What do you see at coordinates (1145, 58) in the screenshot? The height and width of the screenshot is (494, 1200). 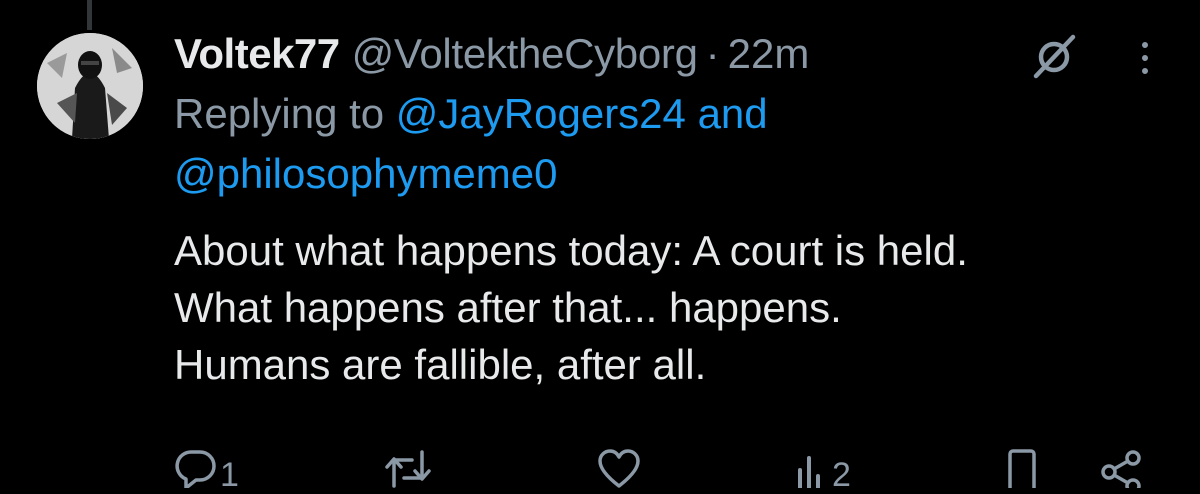 I see `more-dots-icon` at bounding box center [1145, 58].